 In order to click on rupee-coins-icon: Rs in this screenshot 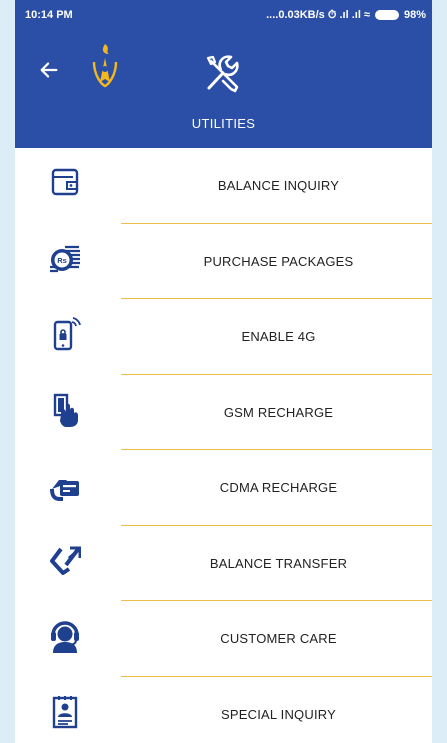, I will do `click(65, 258)`.